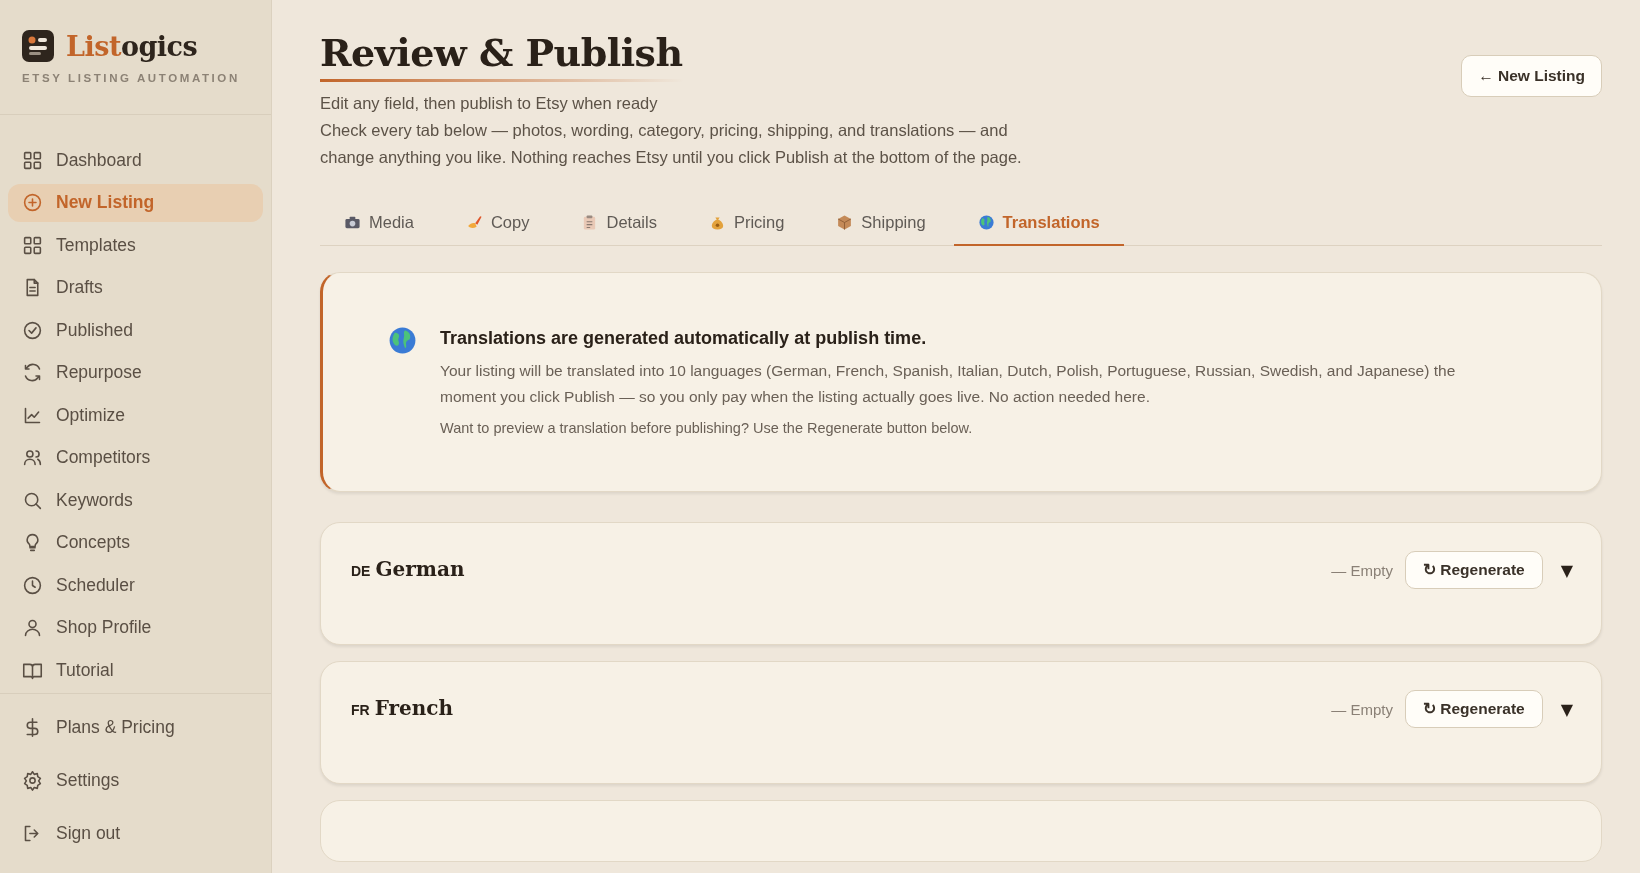 The height and width of the screenshot is (873, 1640). Describe the element at coordinates (135, 780) in the screenshot. I see `sidebar-item: Settings` at that location.